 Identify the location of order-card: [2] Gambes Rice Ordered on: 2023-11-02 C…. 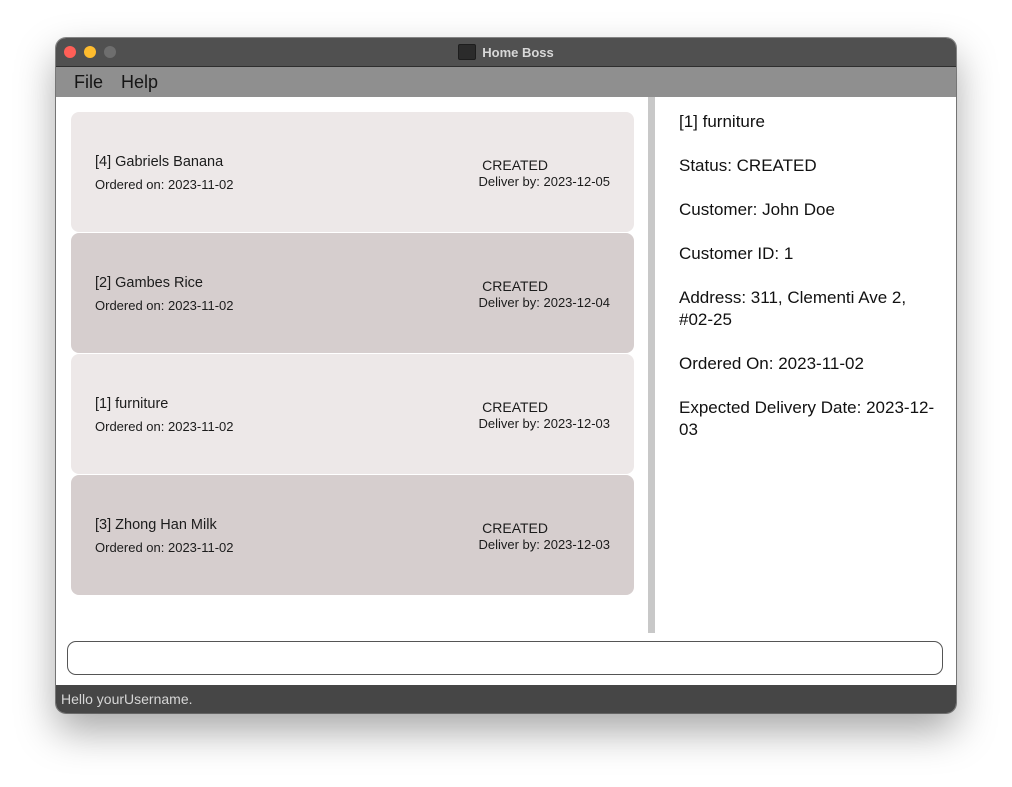
(352, 293).